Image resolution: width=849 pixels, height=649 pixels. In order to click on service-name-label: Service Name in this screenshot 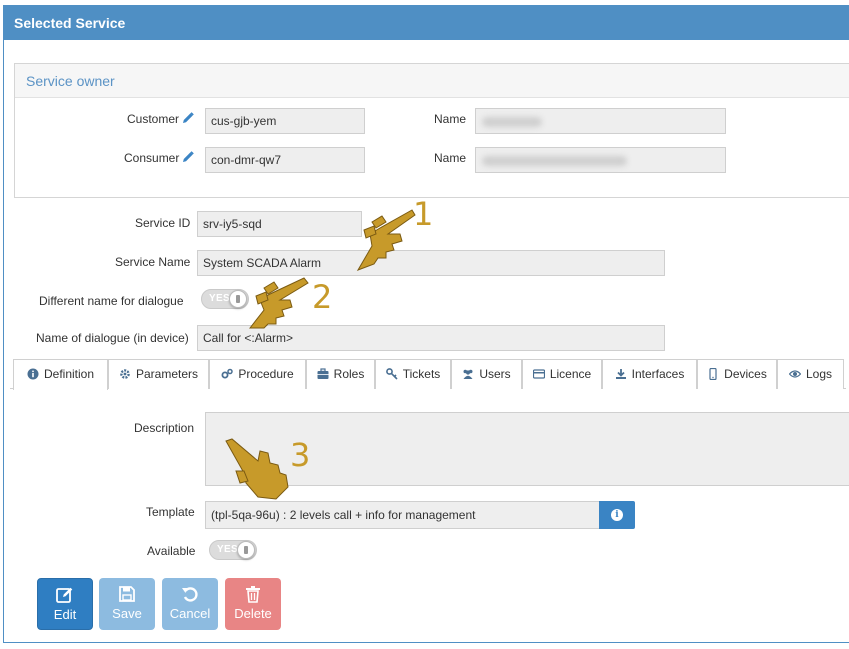, I will do `click(153, 262)`.